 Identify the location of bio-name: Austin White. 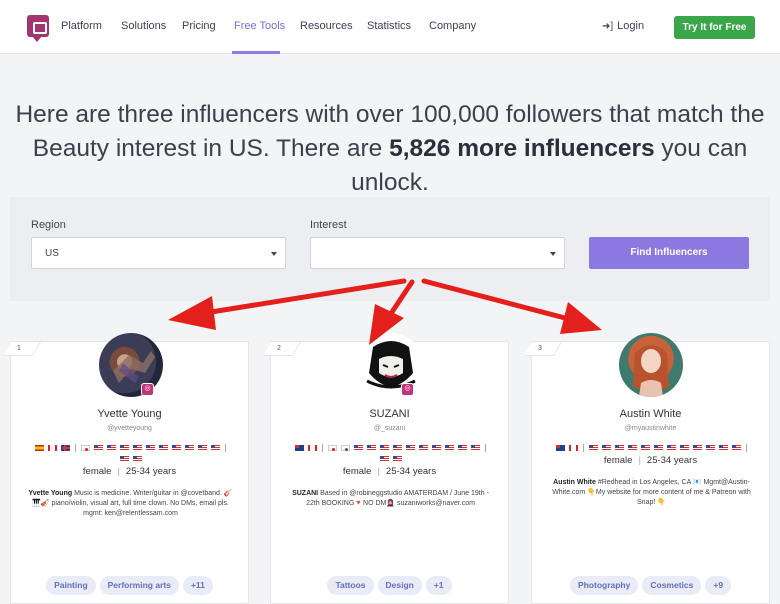
(574, 482).